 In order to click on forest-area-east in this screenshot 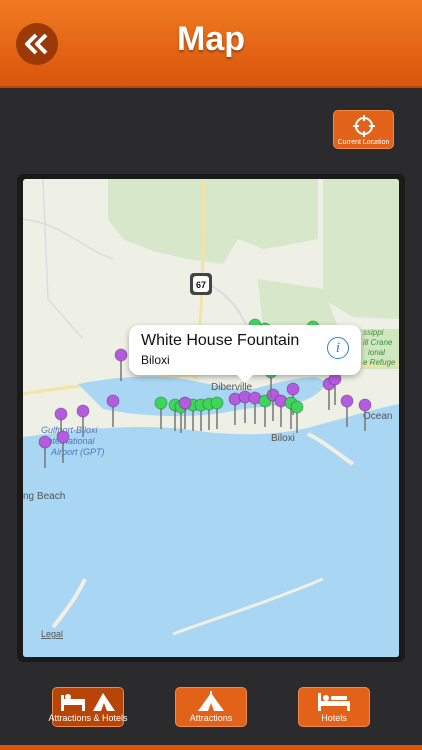, I will do `click(361, 249)`.